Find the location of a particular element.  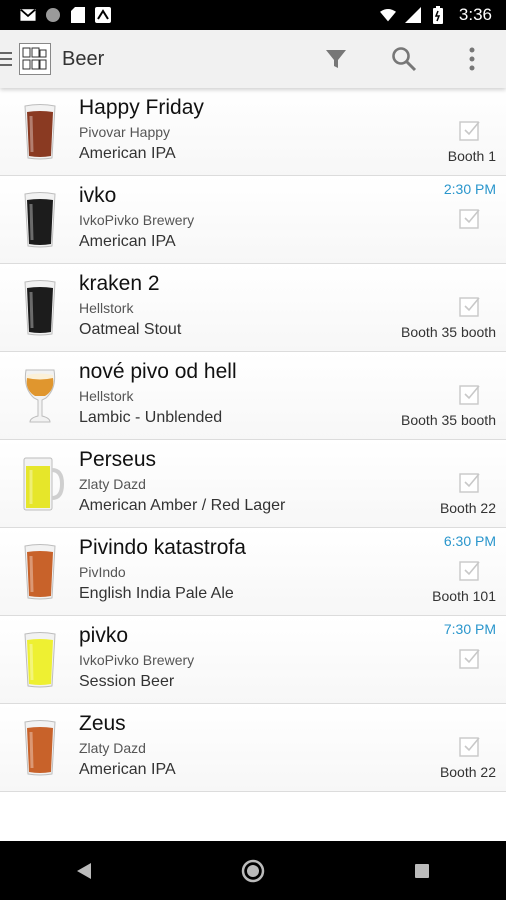

beer-name: Perseus is located at coordinates (118, 459).